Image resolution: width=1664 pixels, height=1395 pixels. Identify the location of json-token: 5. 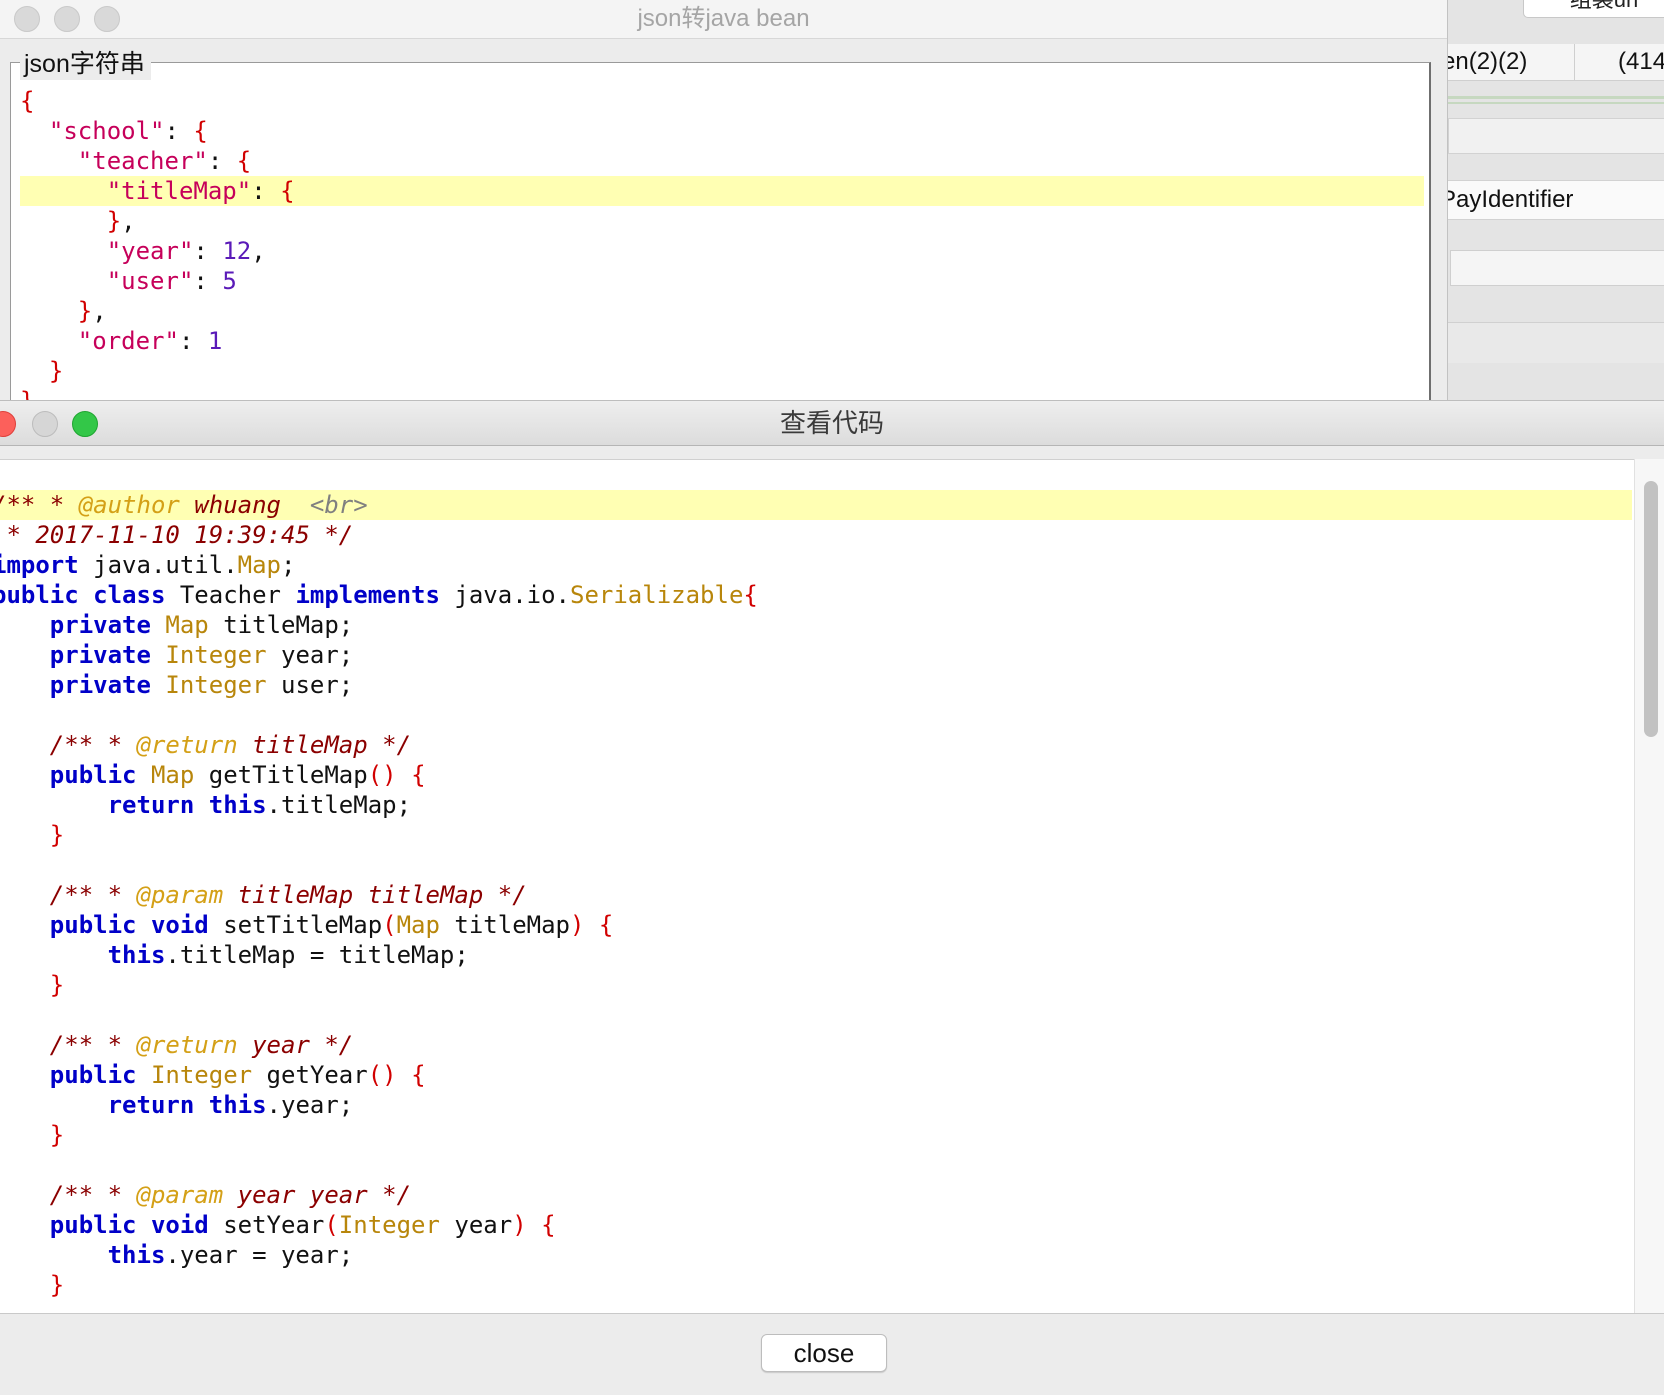
(229, 281).